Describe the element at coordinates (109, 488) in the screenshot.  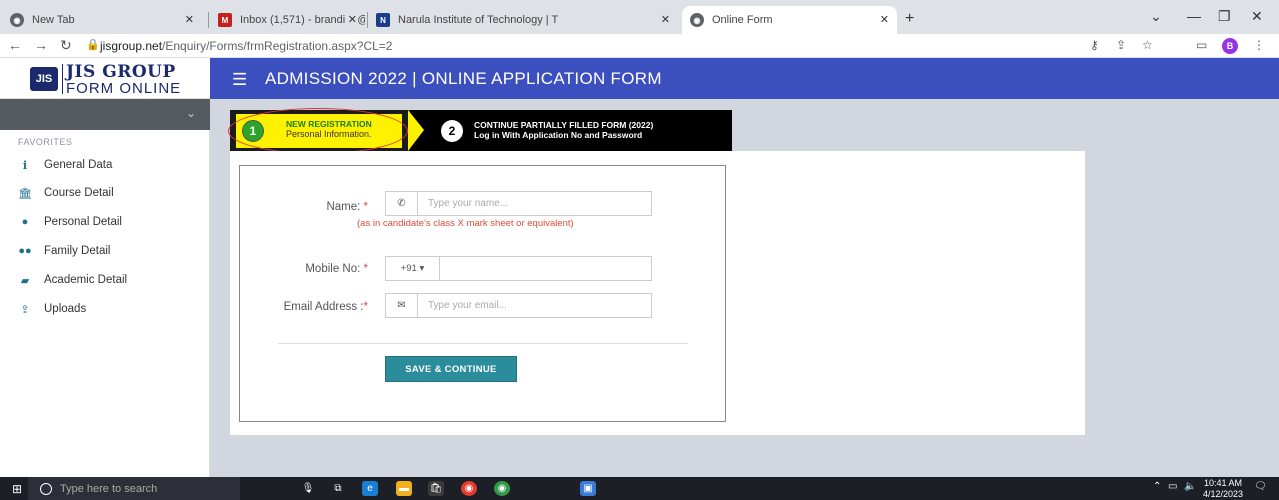
I see `taskbar-search-placeholder: Type here to search` at that location.